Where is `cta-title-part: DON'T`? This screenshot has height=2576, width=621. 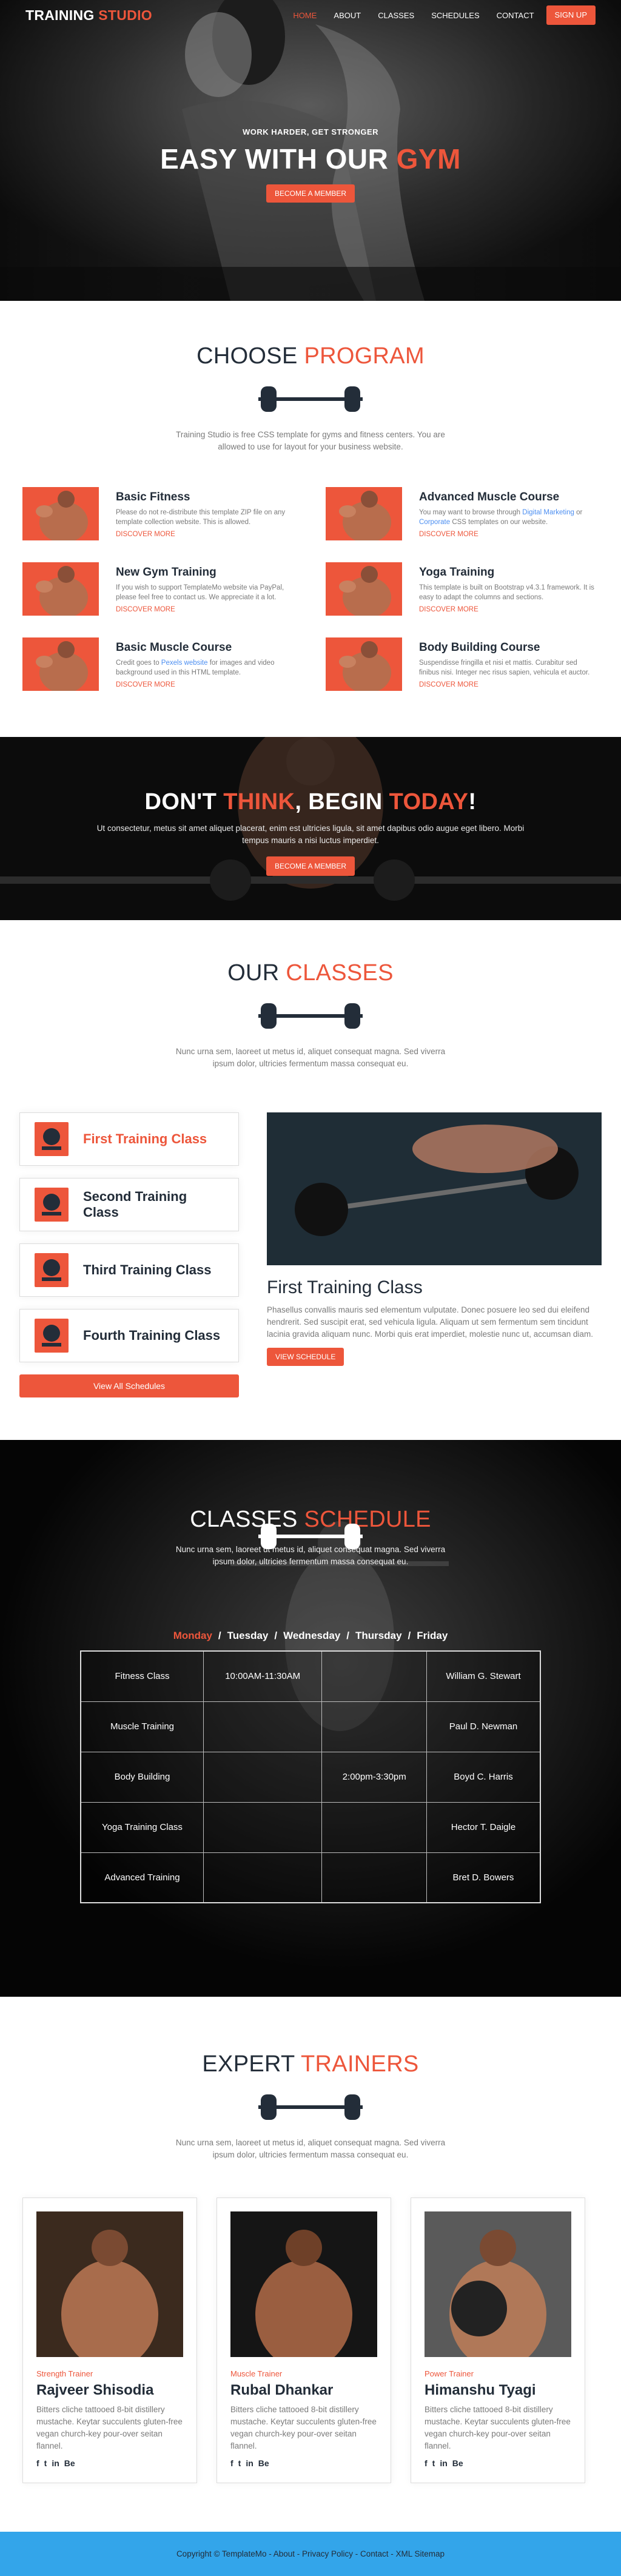 cta-title-part: DON'T is located at coordinates (180, 802).